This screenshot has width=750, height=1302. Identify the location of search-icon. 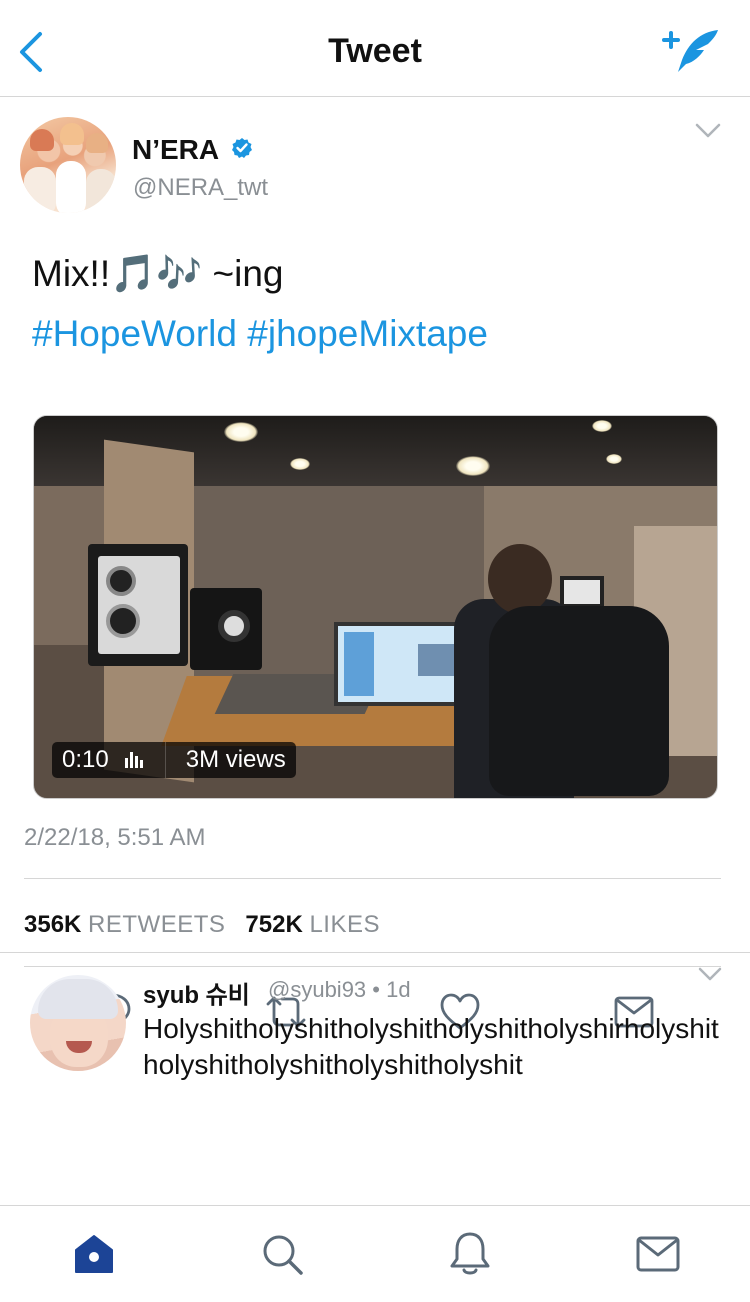
(282, 1254).